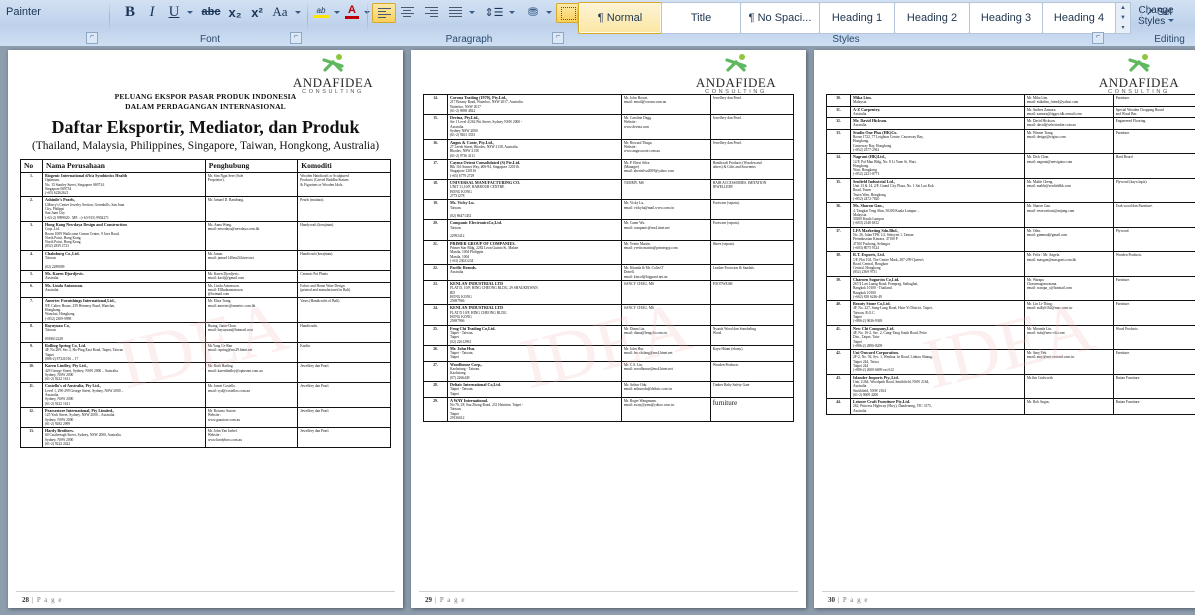  Describe the element at coordinates (352, 12) in the screenshot. I see `font-color-button: A` at that location.